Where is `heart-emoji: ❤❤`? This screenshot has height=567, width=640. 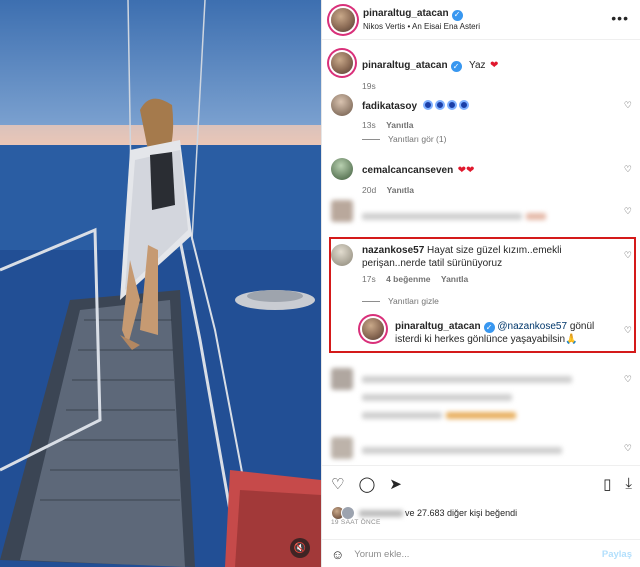 heart-emoji: ❤❤ is located at coordinates (466, 170).